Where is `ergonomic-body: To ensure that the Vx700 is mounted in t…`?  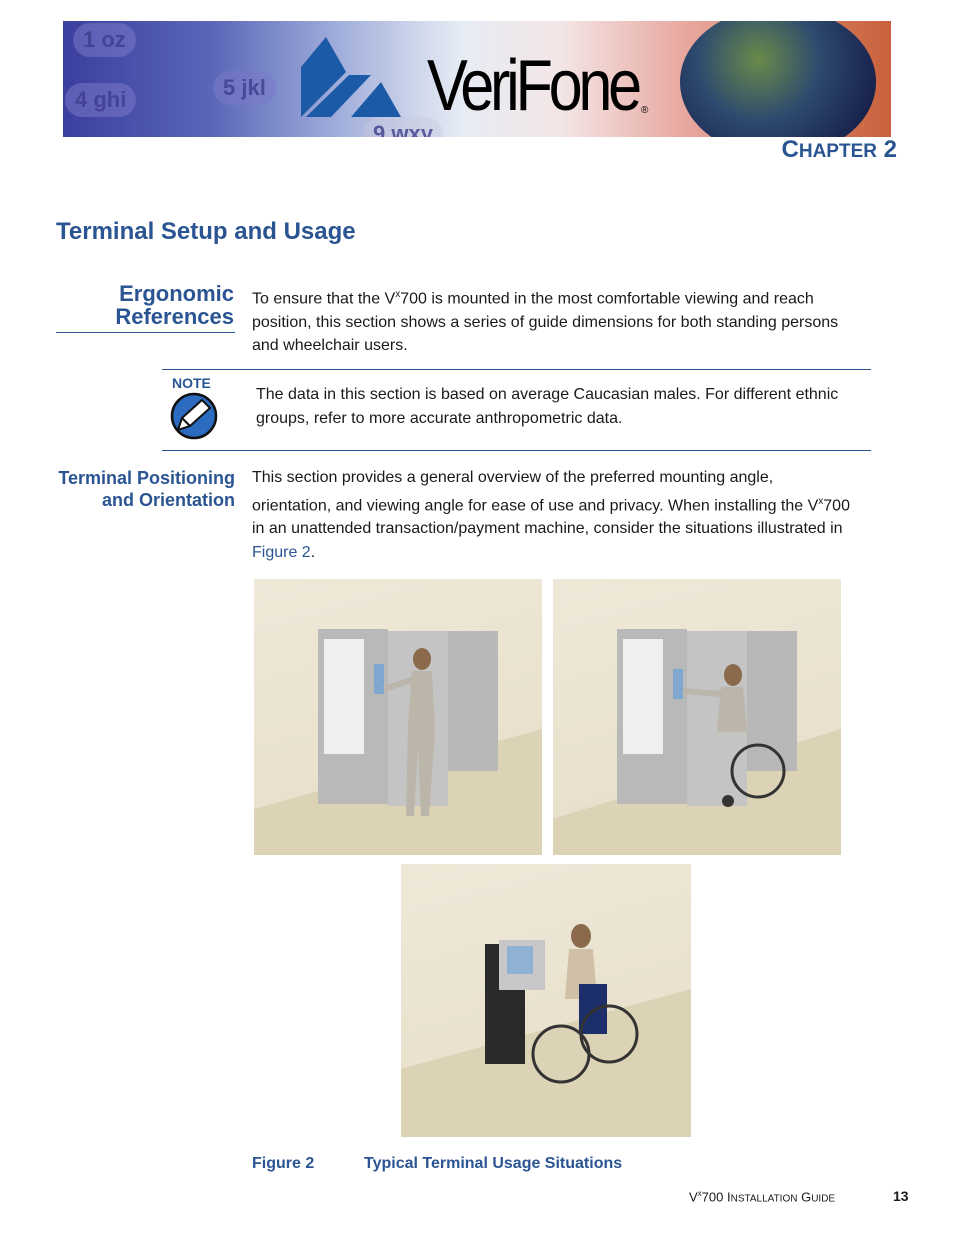 ergonomic-body: To ensure that the Vx700 is mounted in t… is located at coordinates (545, 322).